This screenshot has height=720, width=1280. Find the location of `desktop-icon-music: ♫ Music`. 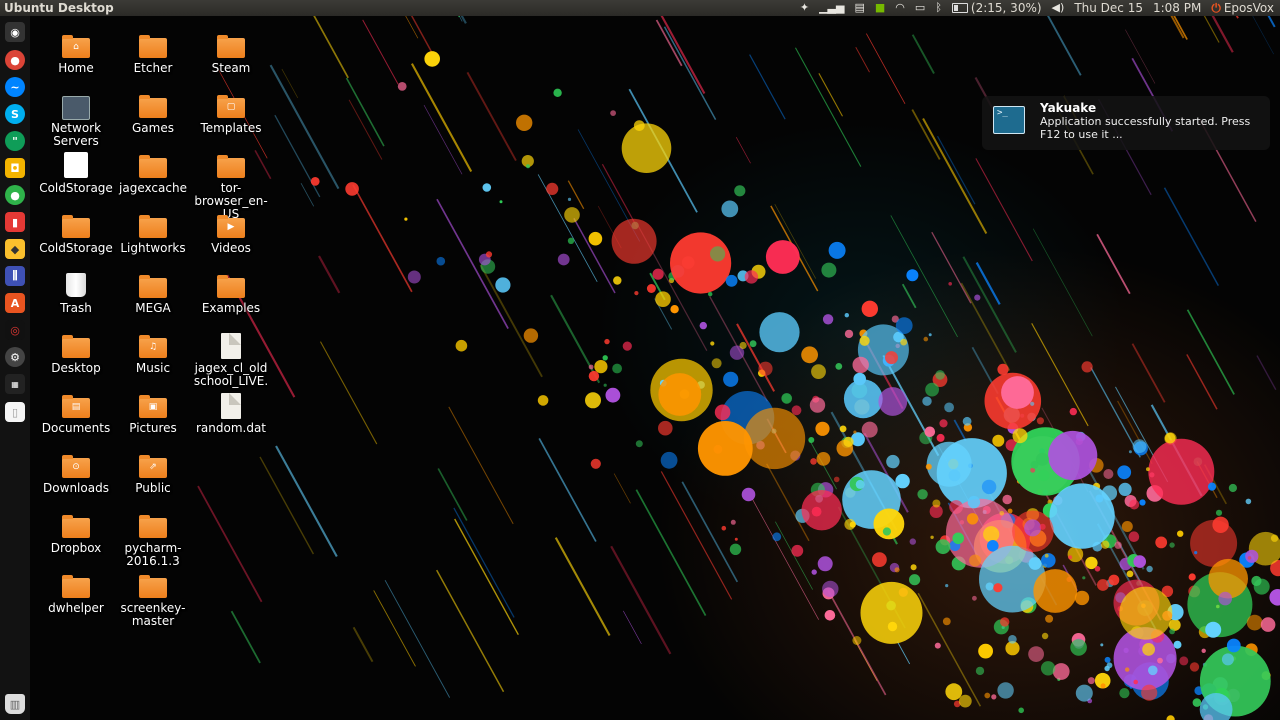

desktop-icon-music: ♫ Music is located at coordinates (153, 355).